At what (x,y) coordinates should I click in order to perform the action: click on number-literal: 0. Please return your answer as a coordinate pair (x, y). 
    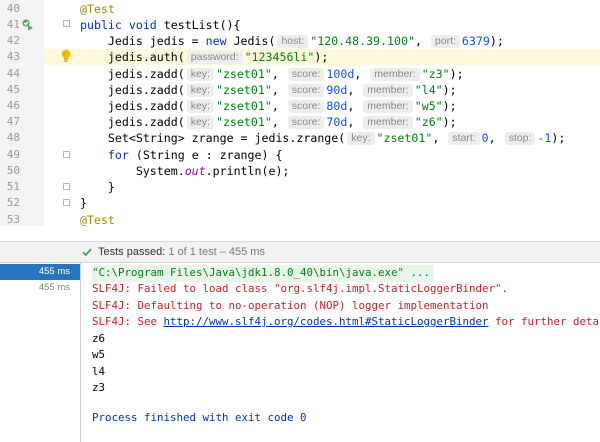
    Looking at the image, I should click on (485, 138).